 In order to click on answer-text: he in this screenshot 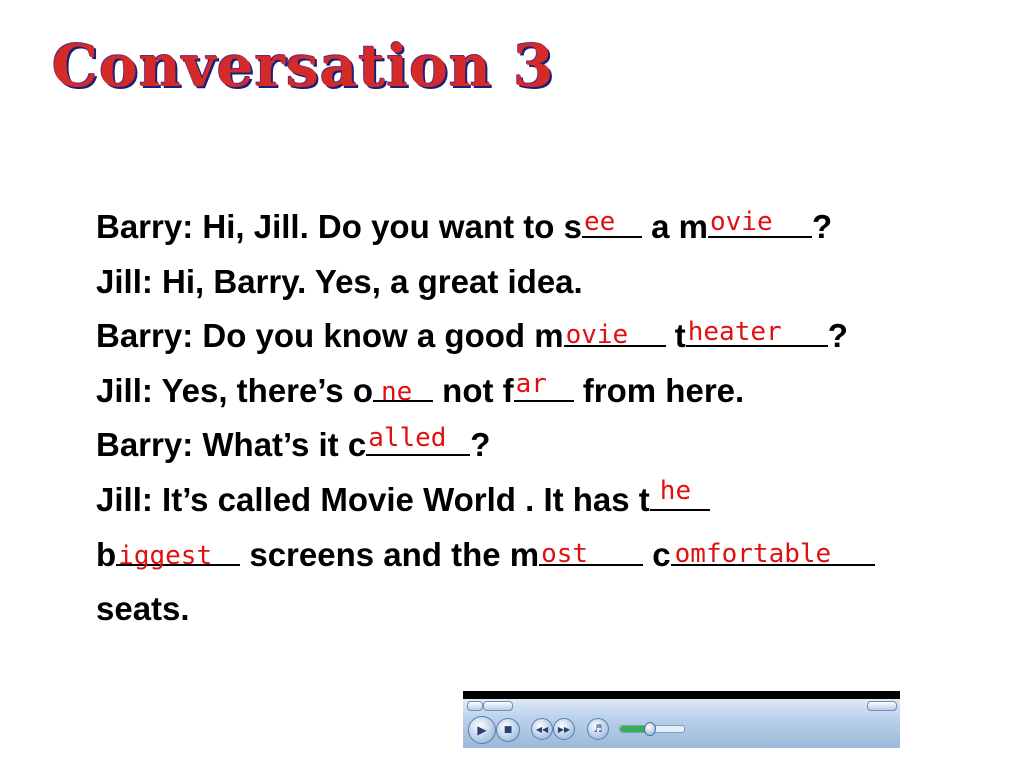, I will do `click(675, 490)`.